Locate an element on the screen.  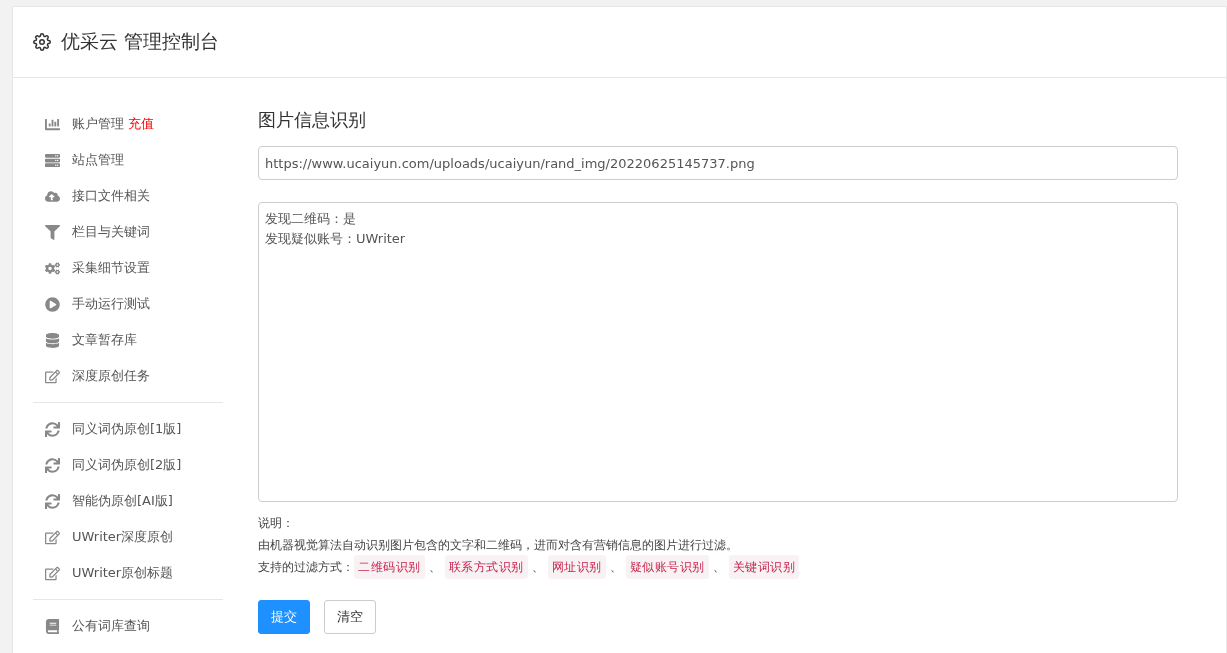
sidebar-item: 采集细节设置 is located at coordinates (128, 268).